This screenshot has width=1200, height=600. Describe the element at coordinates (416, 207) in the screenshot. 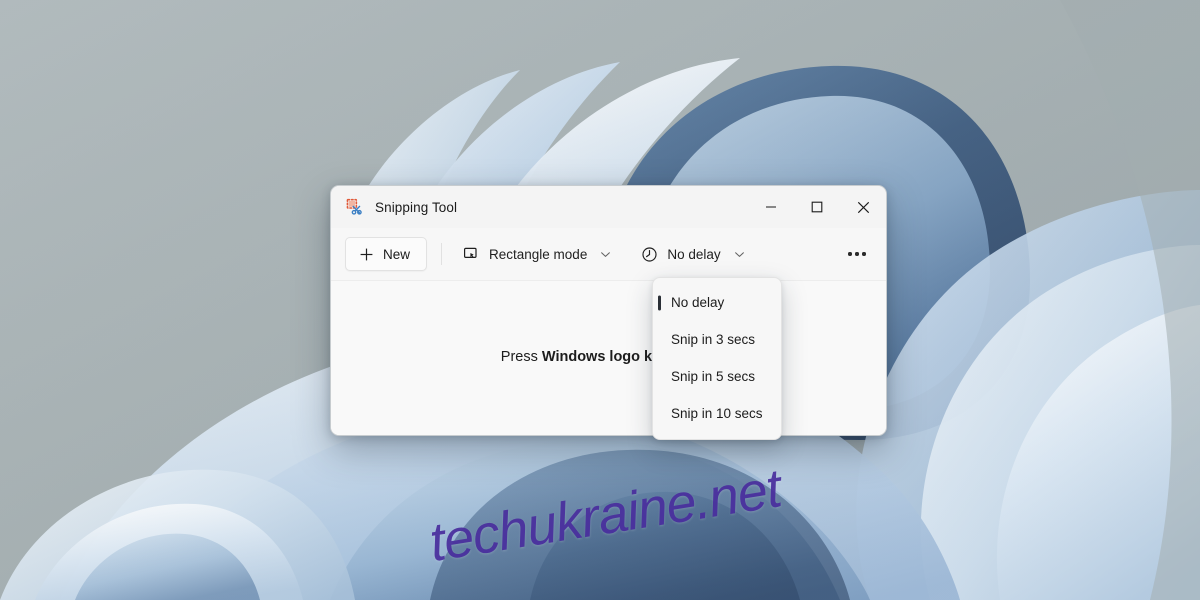

I see `window-title: Snipping Tool` at that location.